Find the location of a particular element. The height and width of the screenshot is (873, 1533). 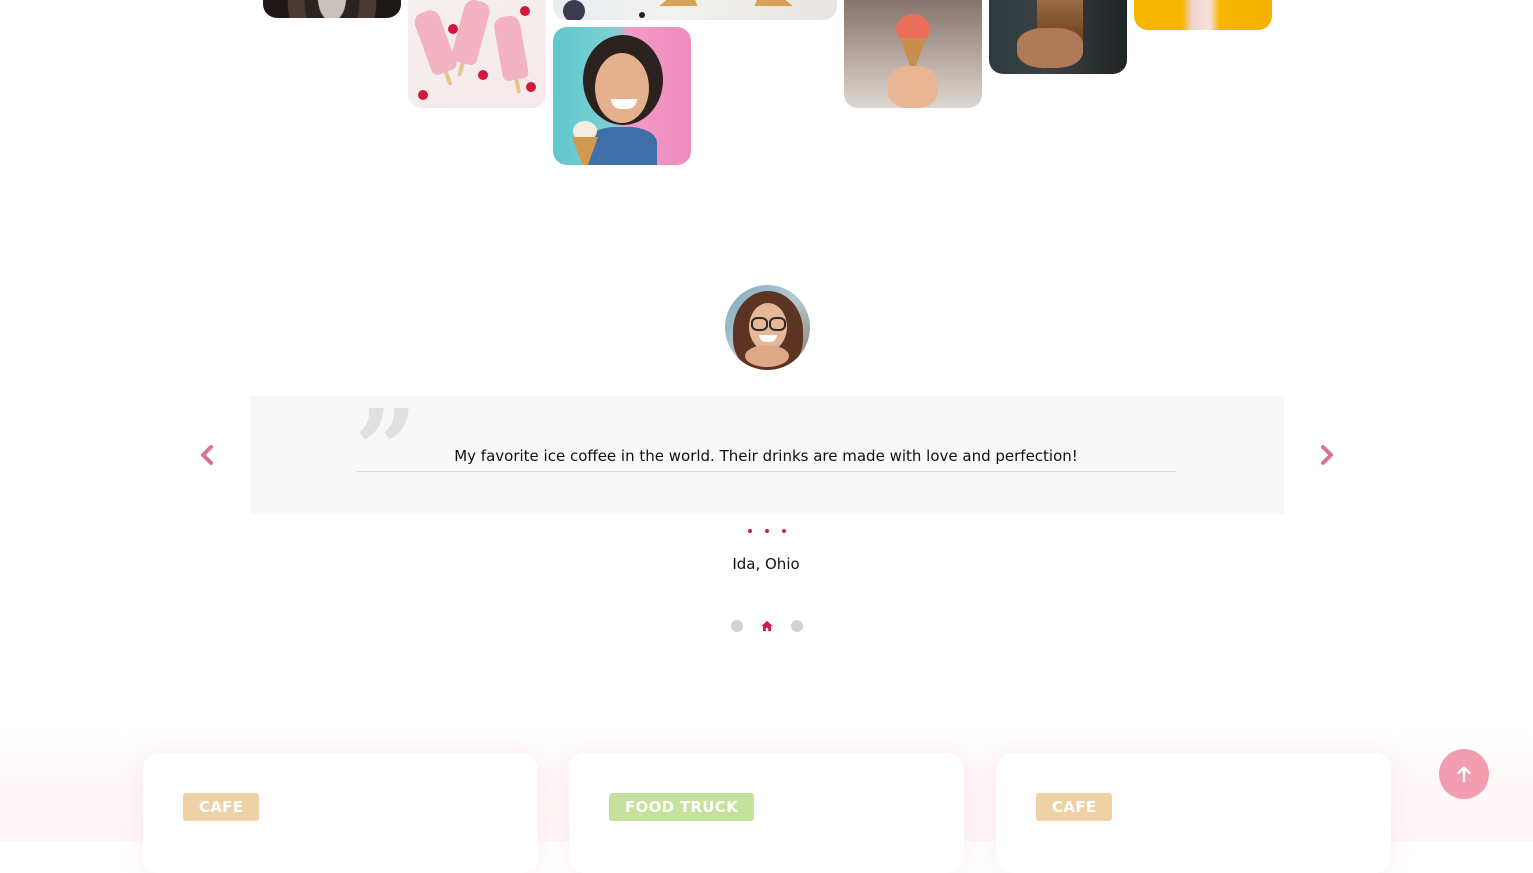

testimonial-author: Ida, Ohio is located at coordinates (766, 564).